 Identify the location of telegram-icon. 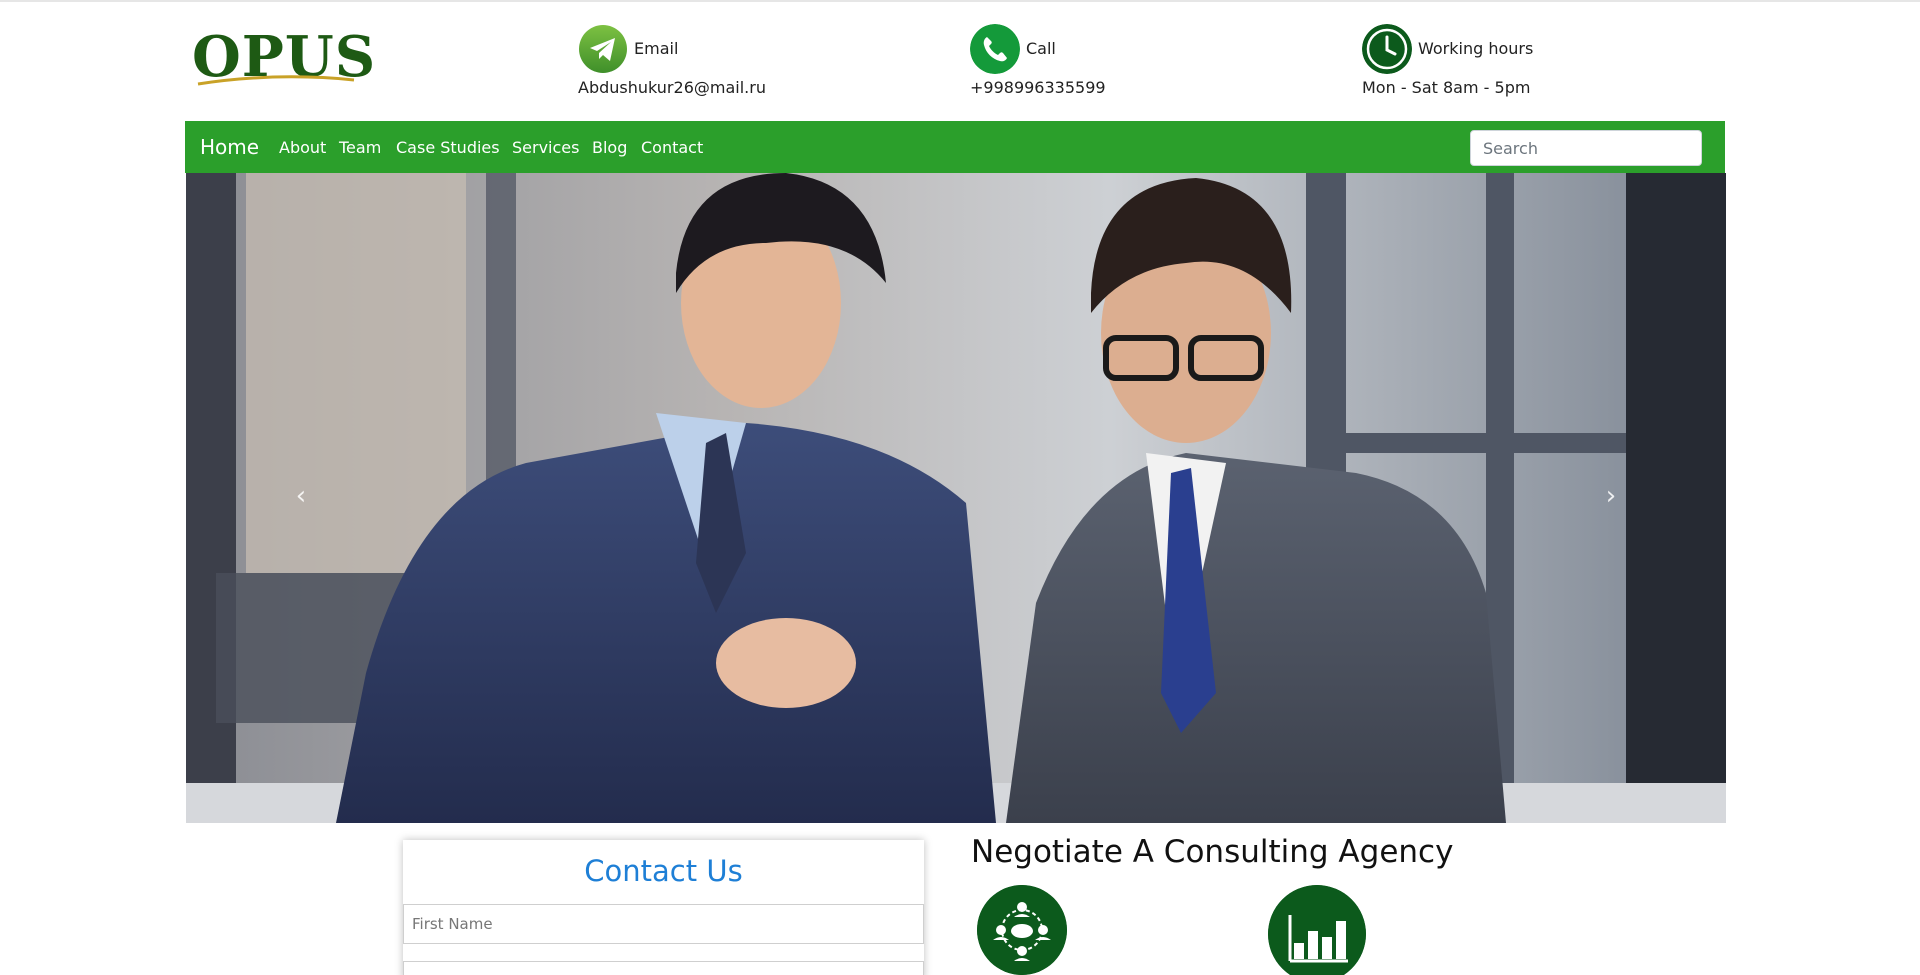
(603, 49).